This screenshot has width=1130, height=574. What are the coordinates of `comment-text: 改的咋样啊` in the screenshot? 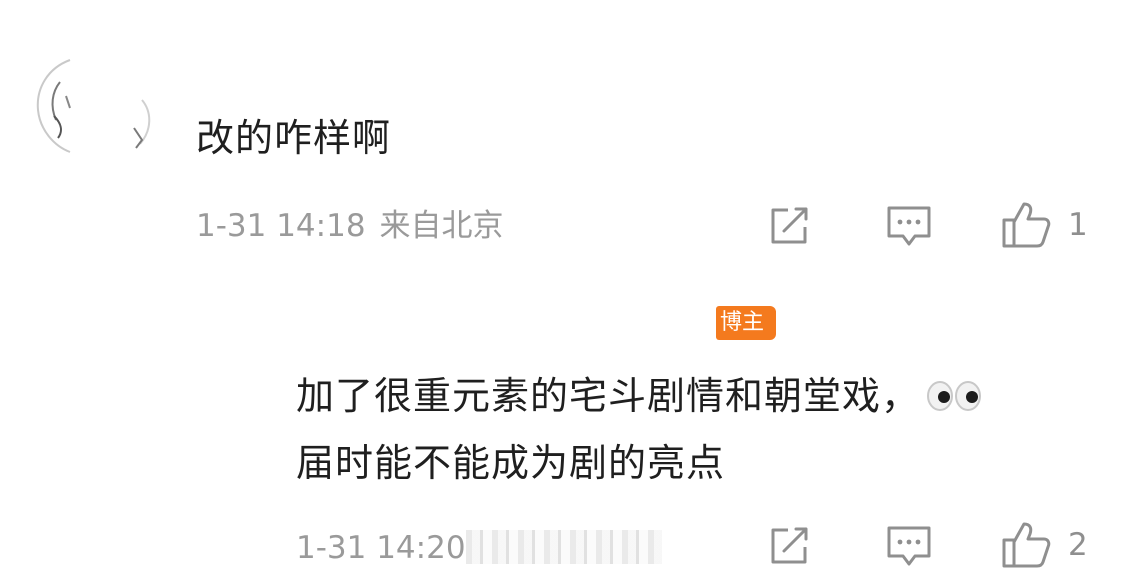 It's located at (294, 138).